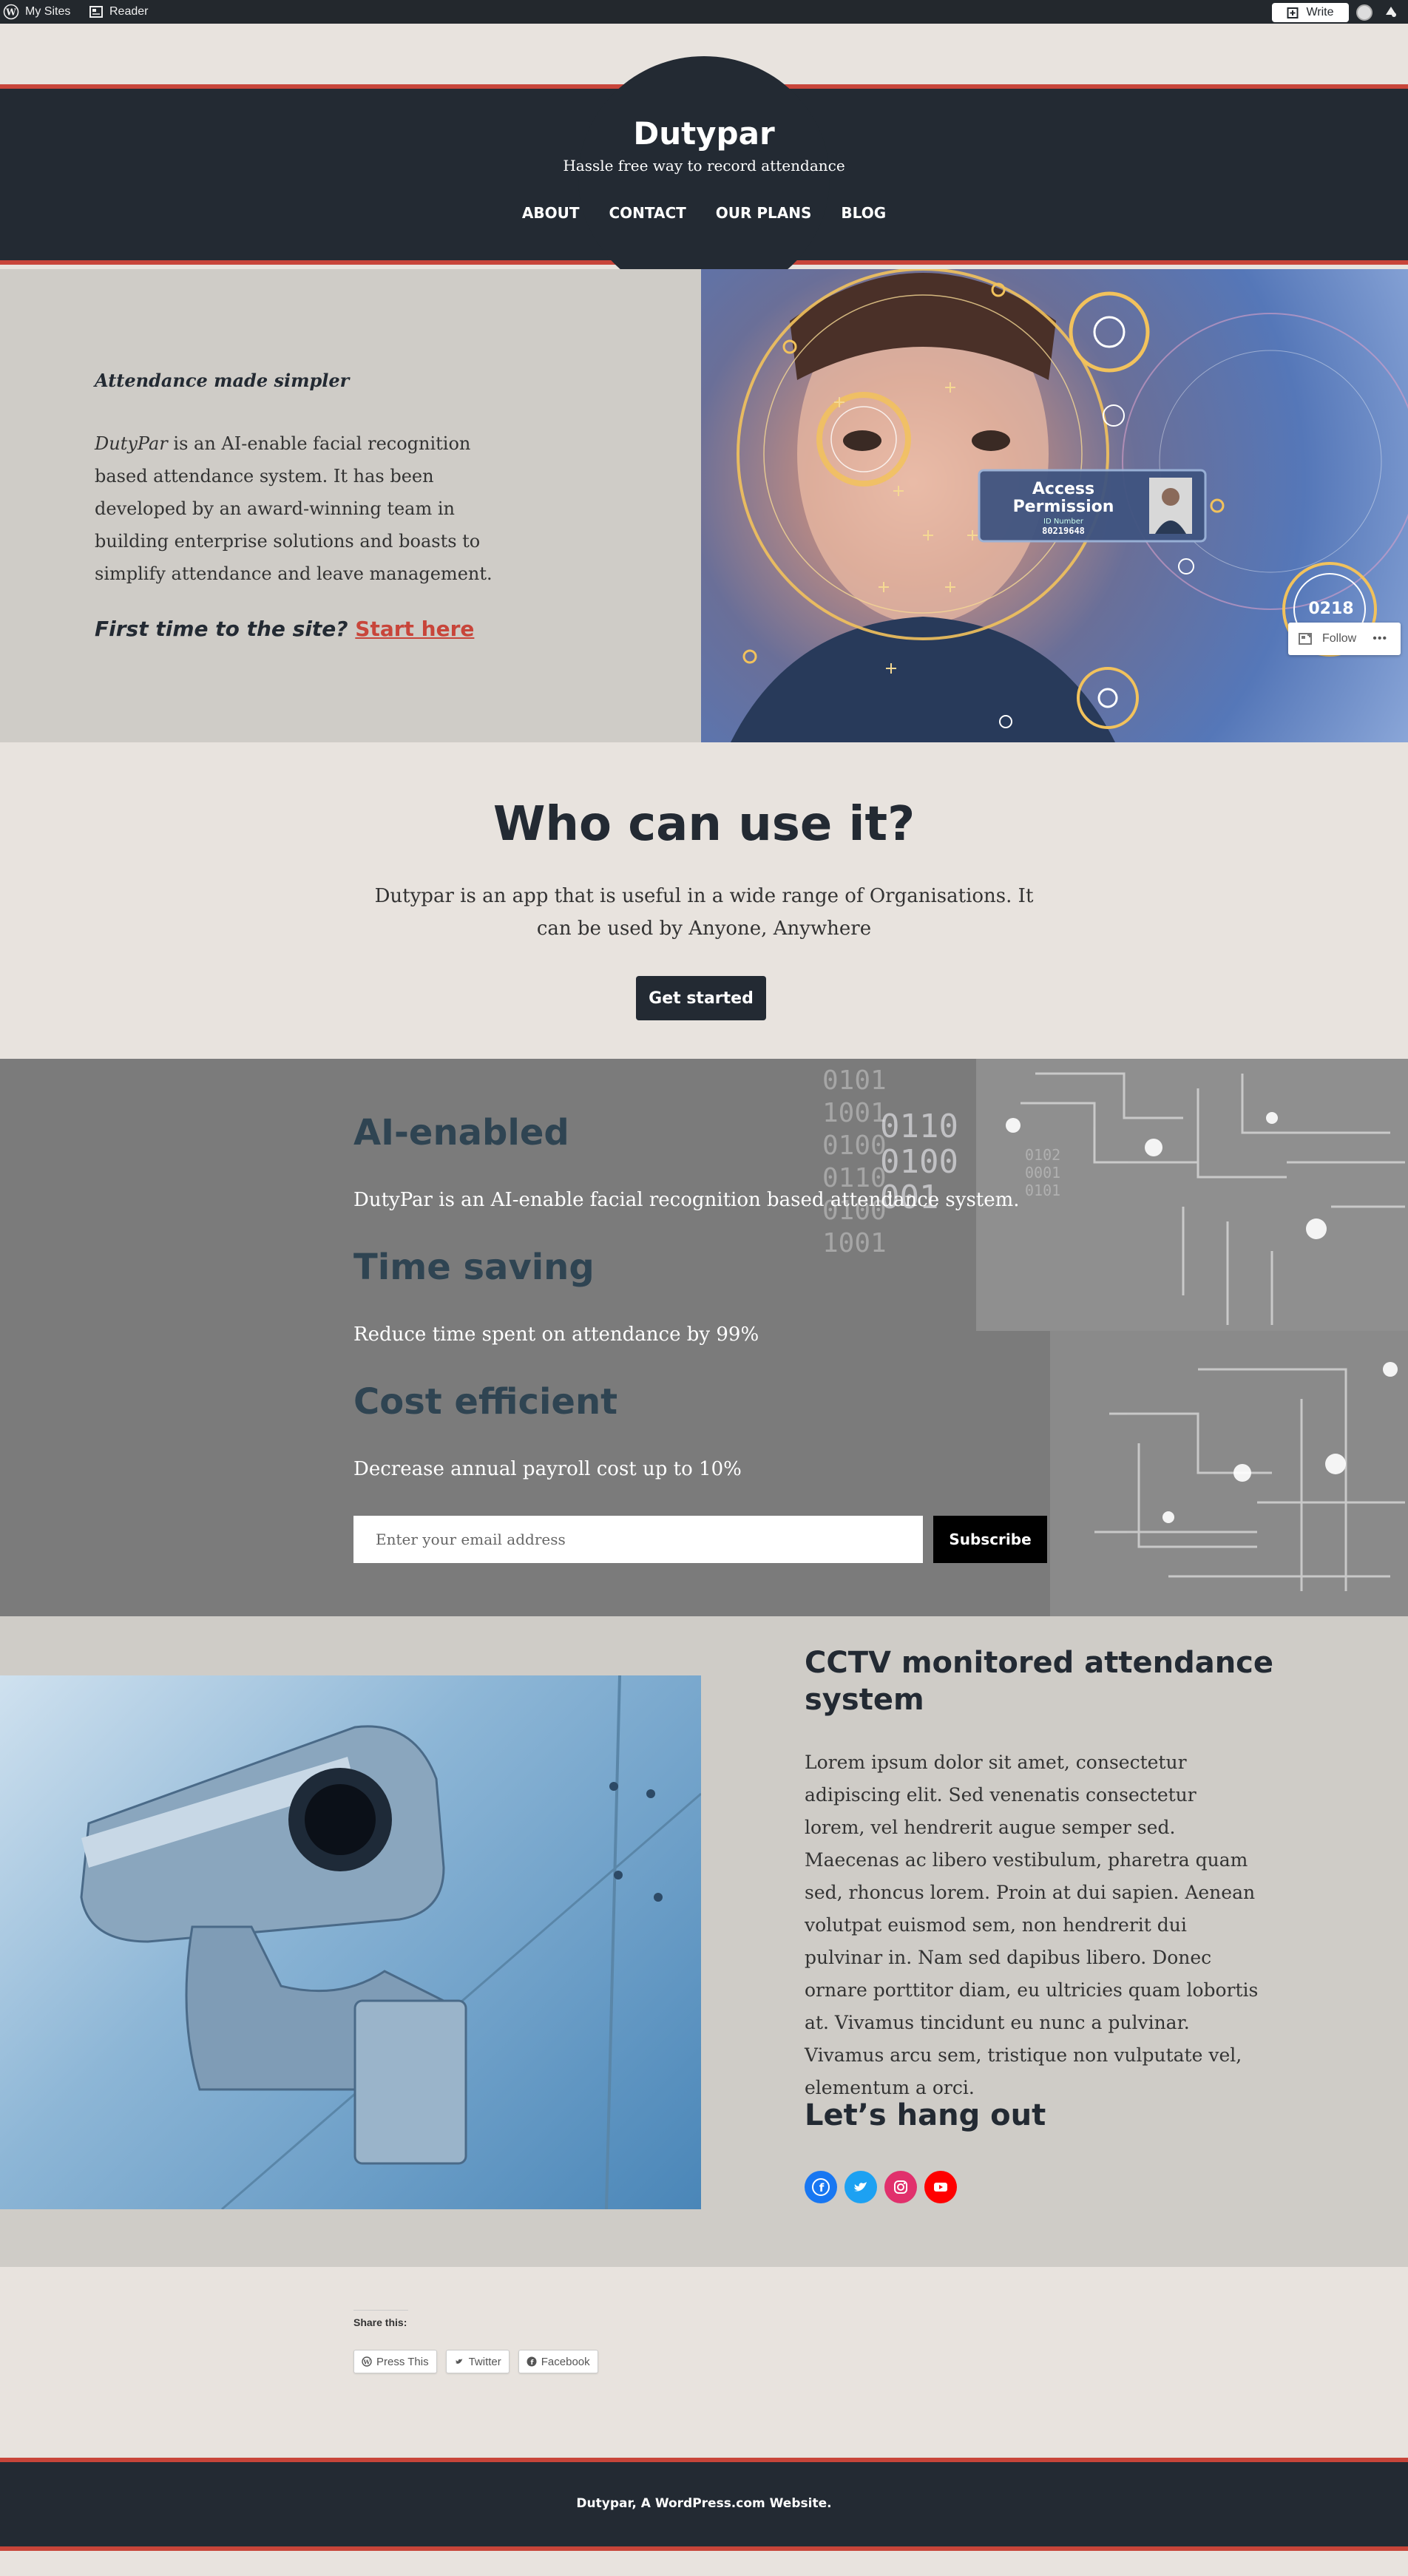  I want to click on follow-icon, so click(1305, 639).